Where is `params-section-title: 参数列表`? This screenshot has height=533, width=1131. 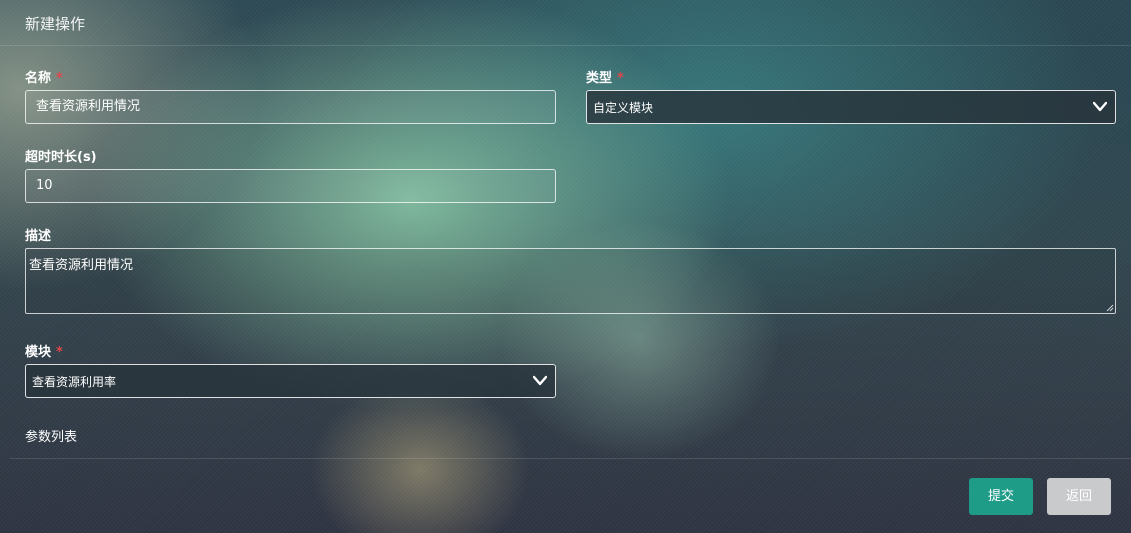
params-section-title: 参数列表 is located at coordinates (51, 437).